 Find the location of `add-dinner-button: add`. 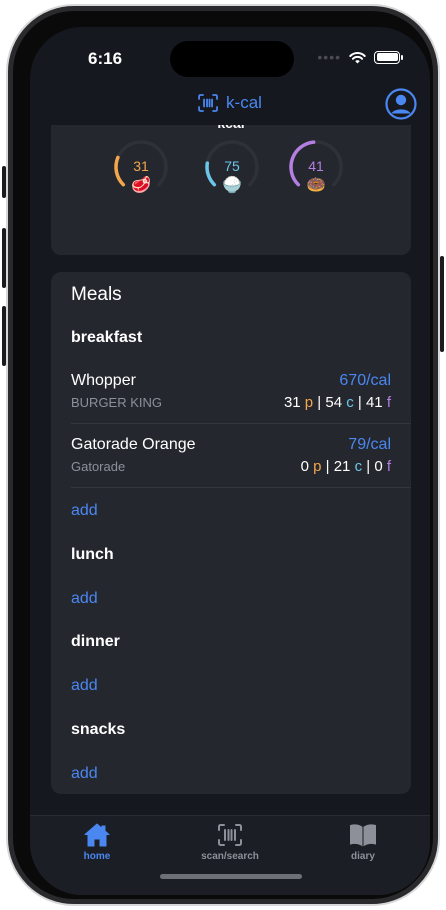

add-dinner-button: add is located at coordinates (84, 686).